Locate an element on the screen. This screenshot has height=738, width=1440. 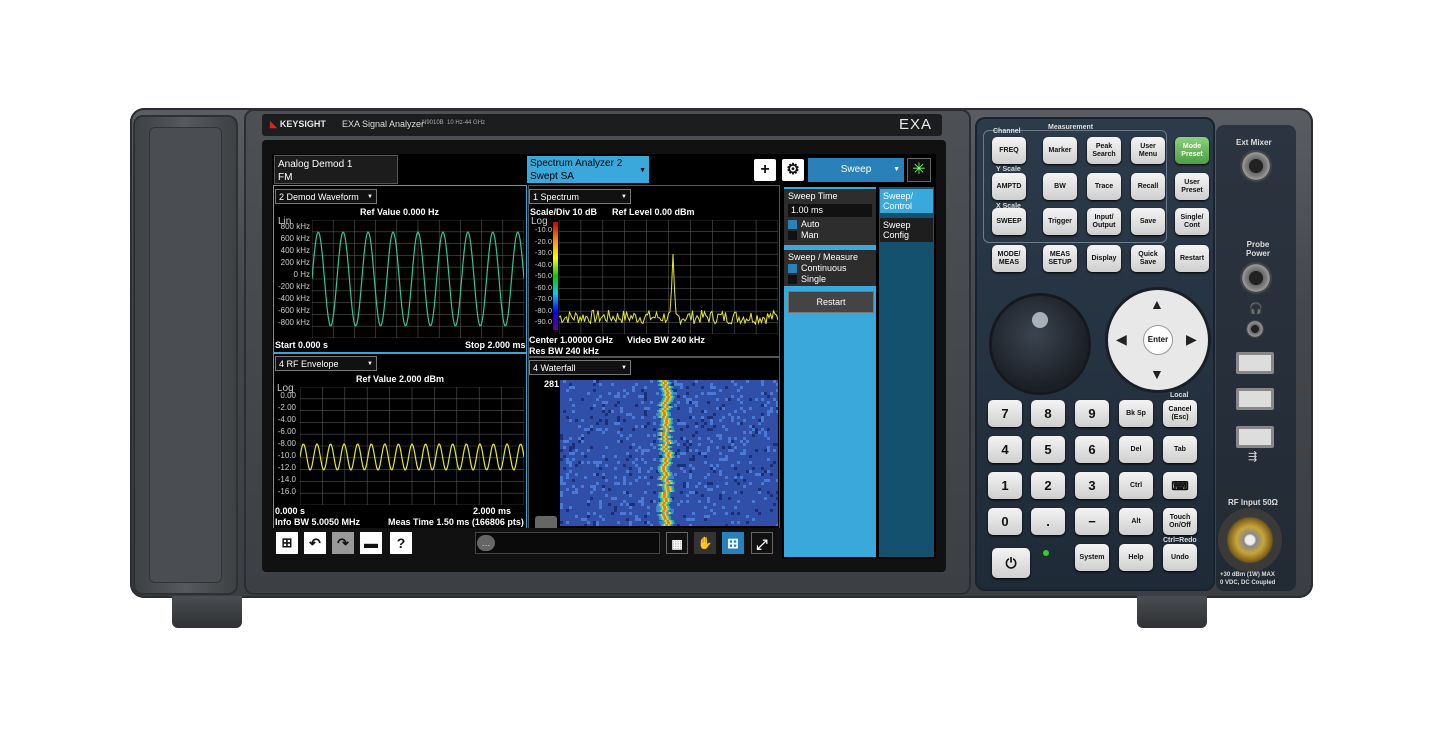
power-icon: ⏻ is located at coordinates (1011, 563).